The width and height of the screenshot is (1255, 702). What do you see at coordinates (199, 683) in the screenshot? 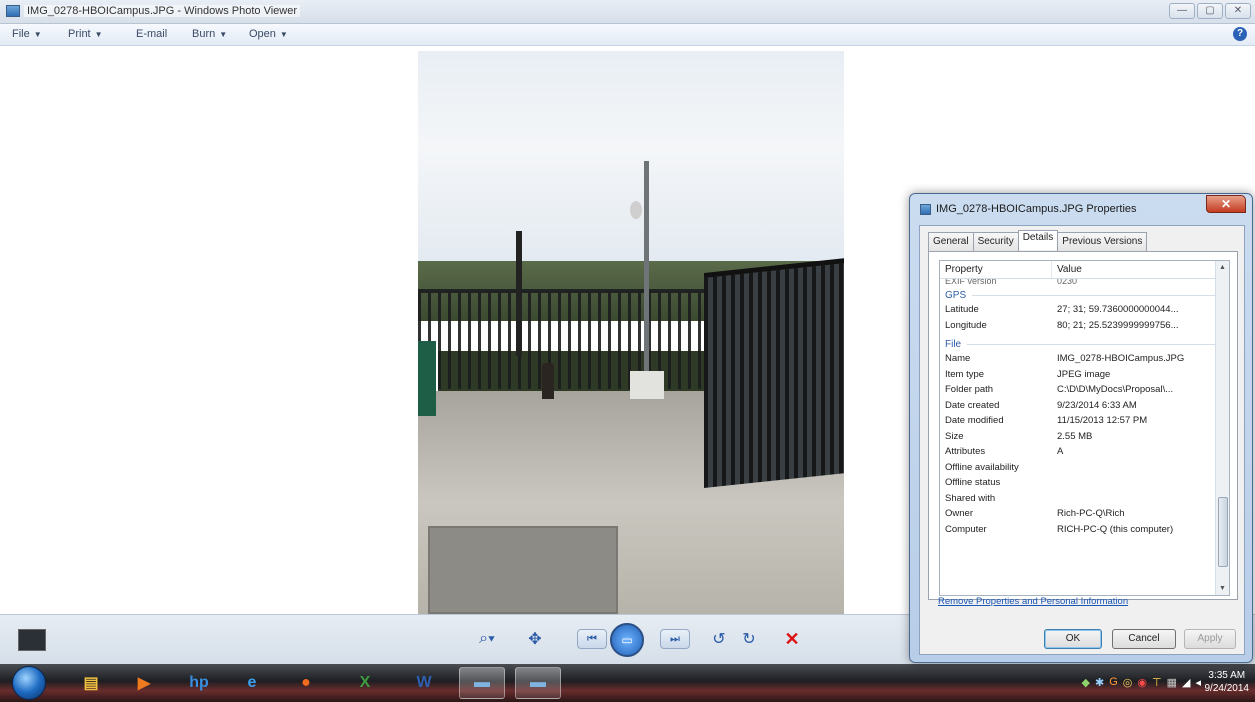
I see `taskbar-hp-icon: hp` at bounding box center [199, 683].